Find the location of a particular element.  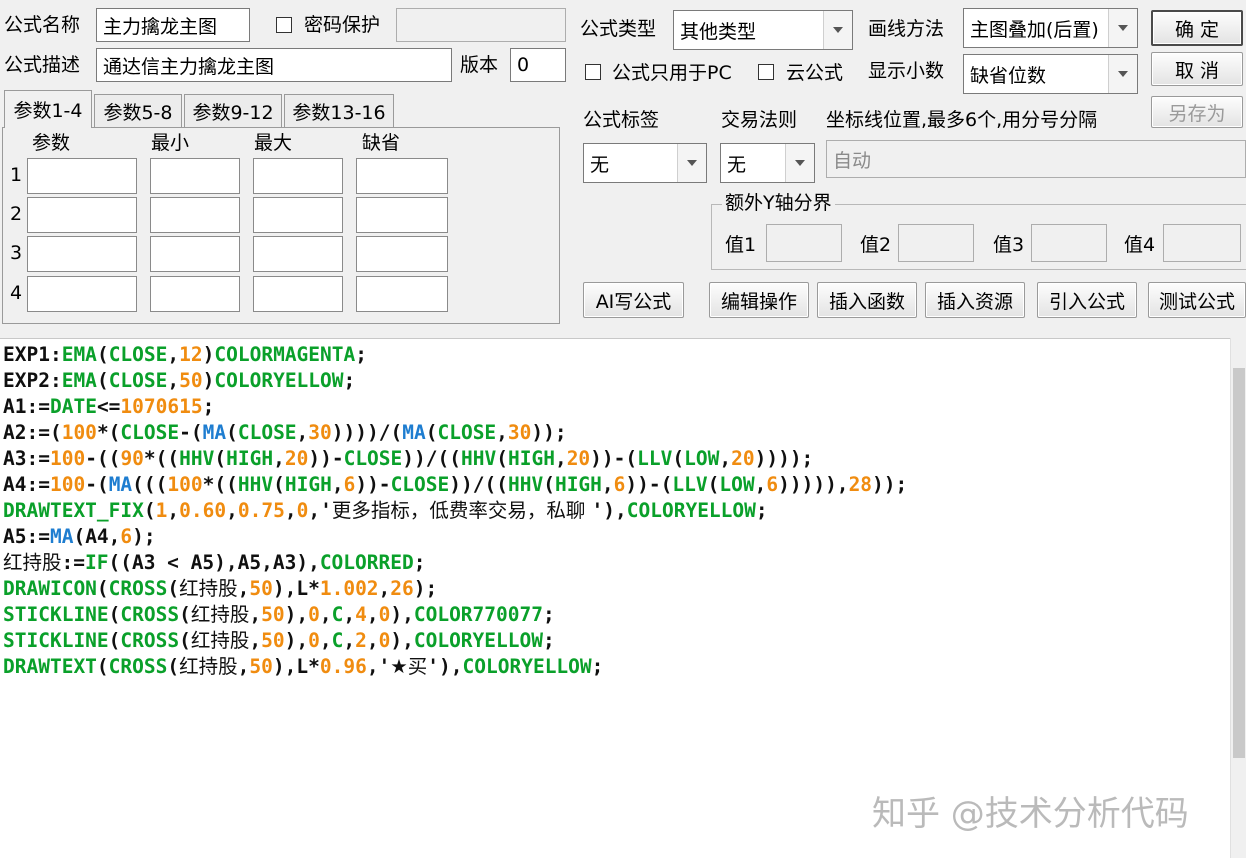

formula-desc-input: 通达信主力擒龙主图 is located at coordinates (274, 65).